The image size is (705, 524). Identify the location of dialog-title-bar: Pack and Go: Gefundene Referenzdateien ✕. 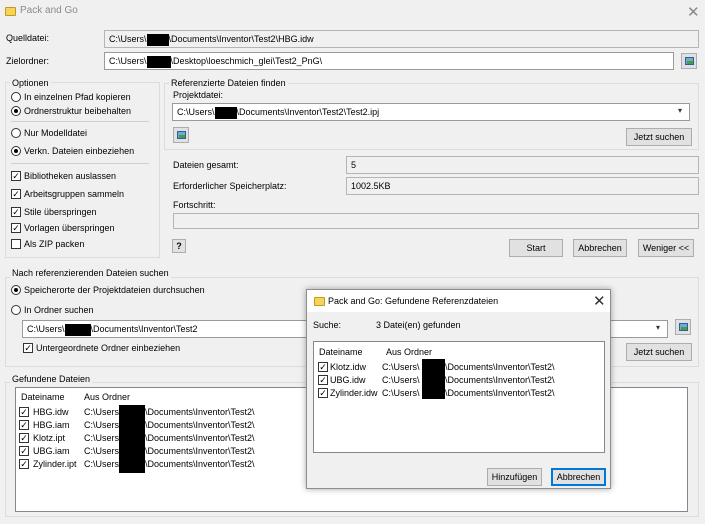
(458, 301).